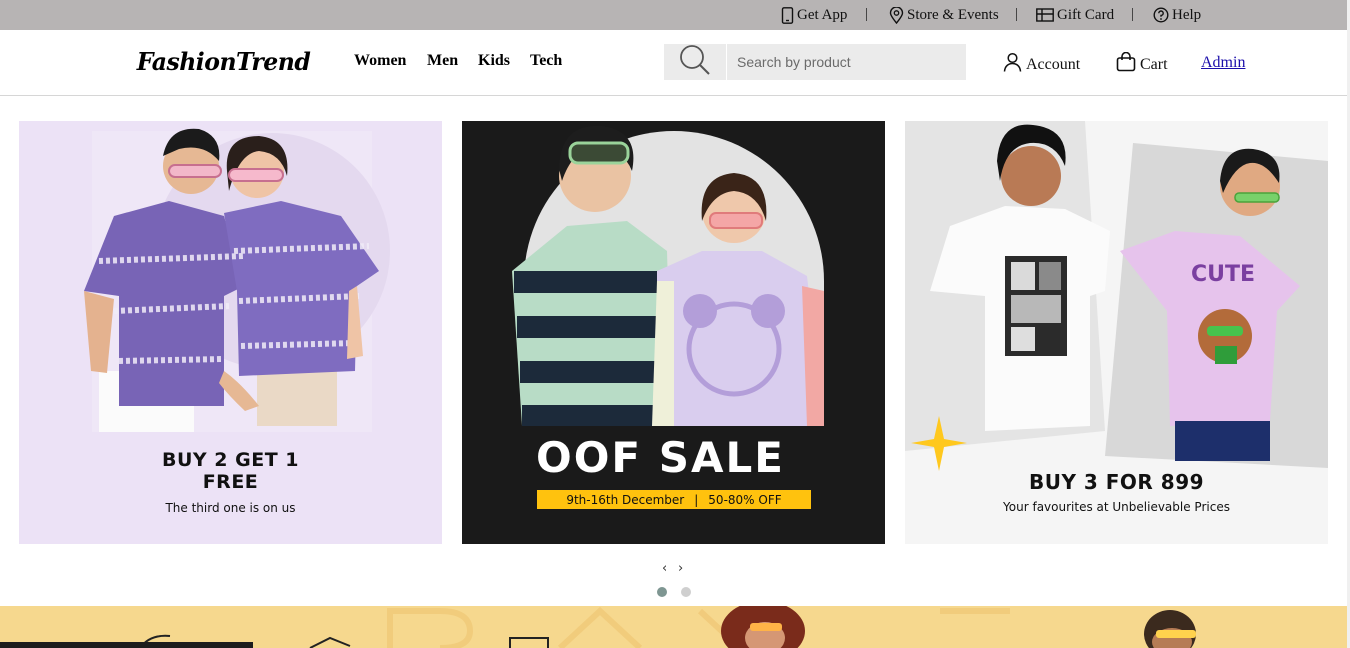 This screenshot has height=648, width=1350. I want to click on cart-link: Cart, so click(1142, 64).